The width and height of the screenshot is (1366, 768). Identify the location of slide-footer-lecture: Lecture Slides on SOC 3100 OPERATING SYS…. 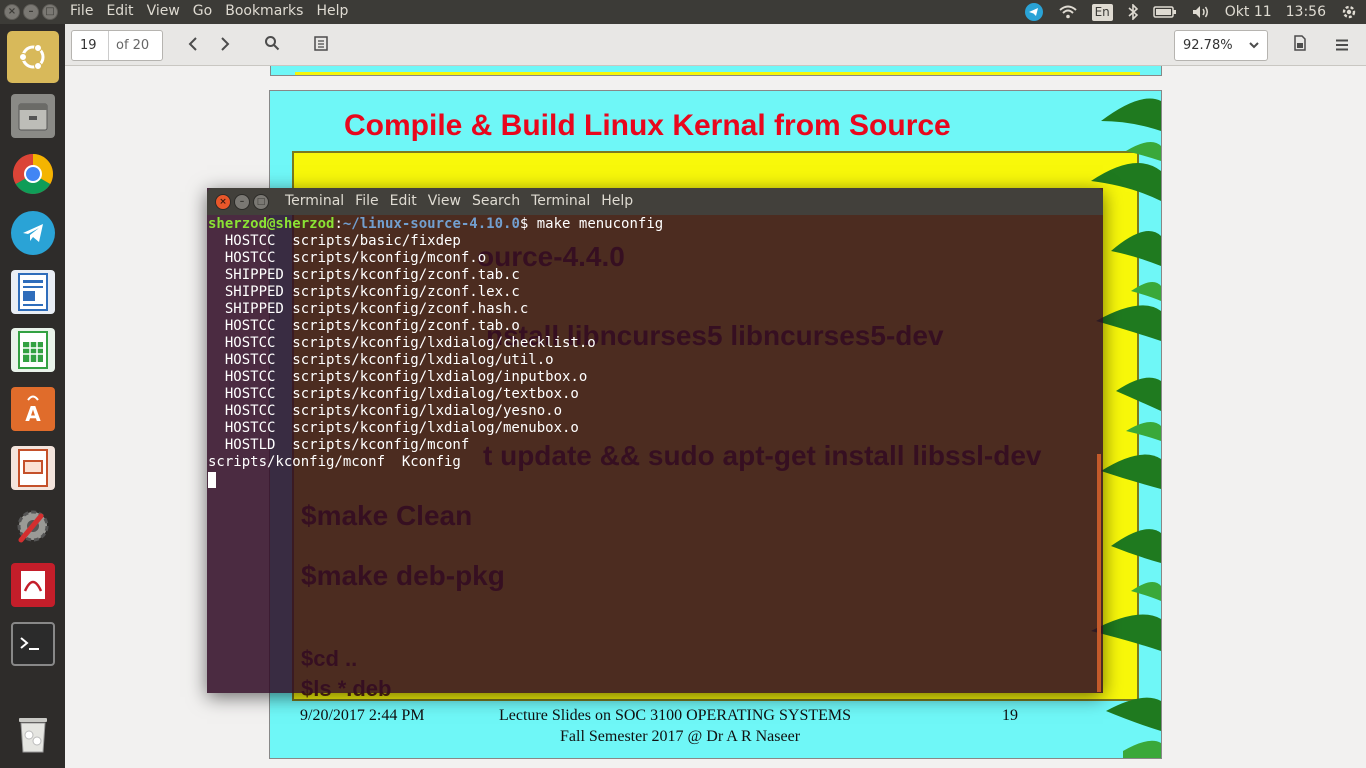
(675, 715).